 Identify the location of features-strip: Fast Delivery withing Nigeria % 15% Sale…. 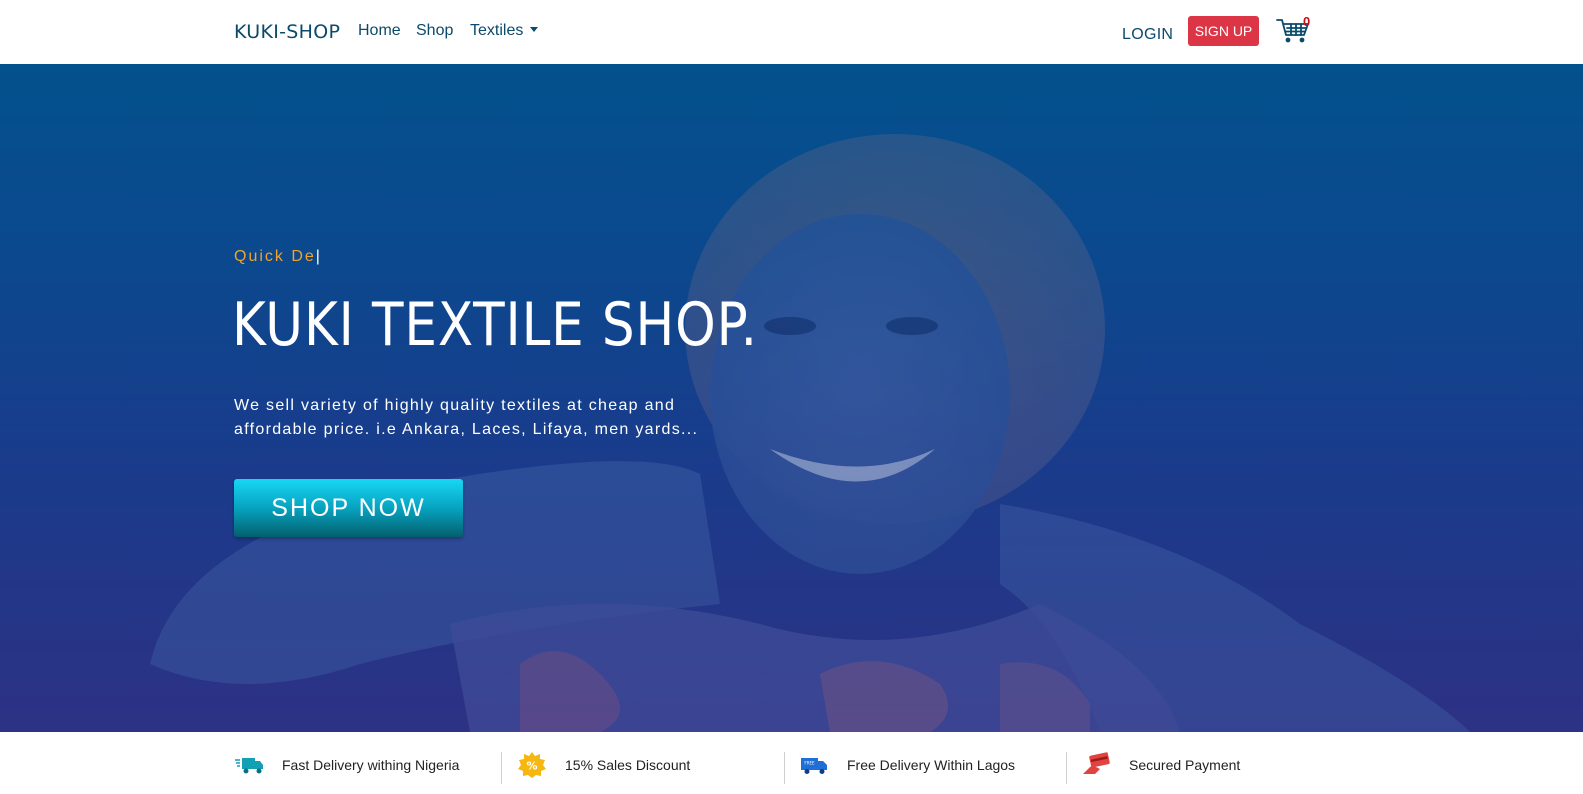
(791, 763).